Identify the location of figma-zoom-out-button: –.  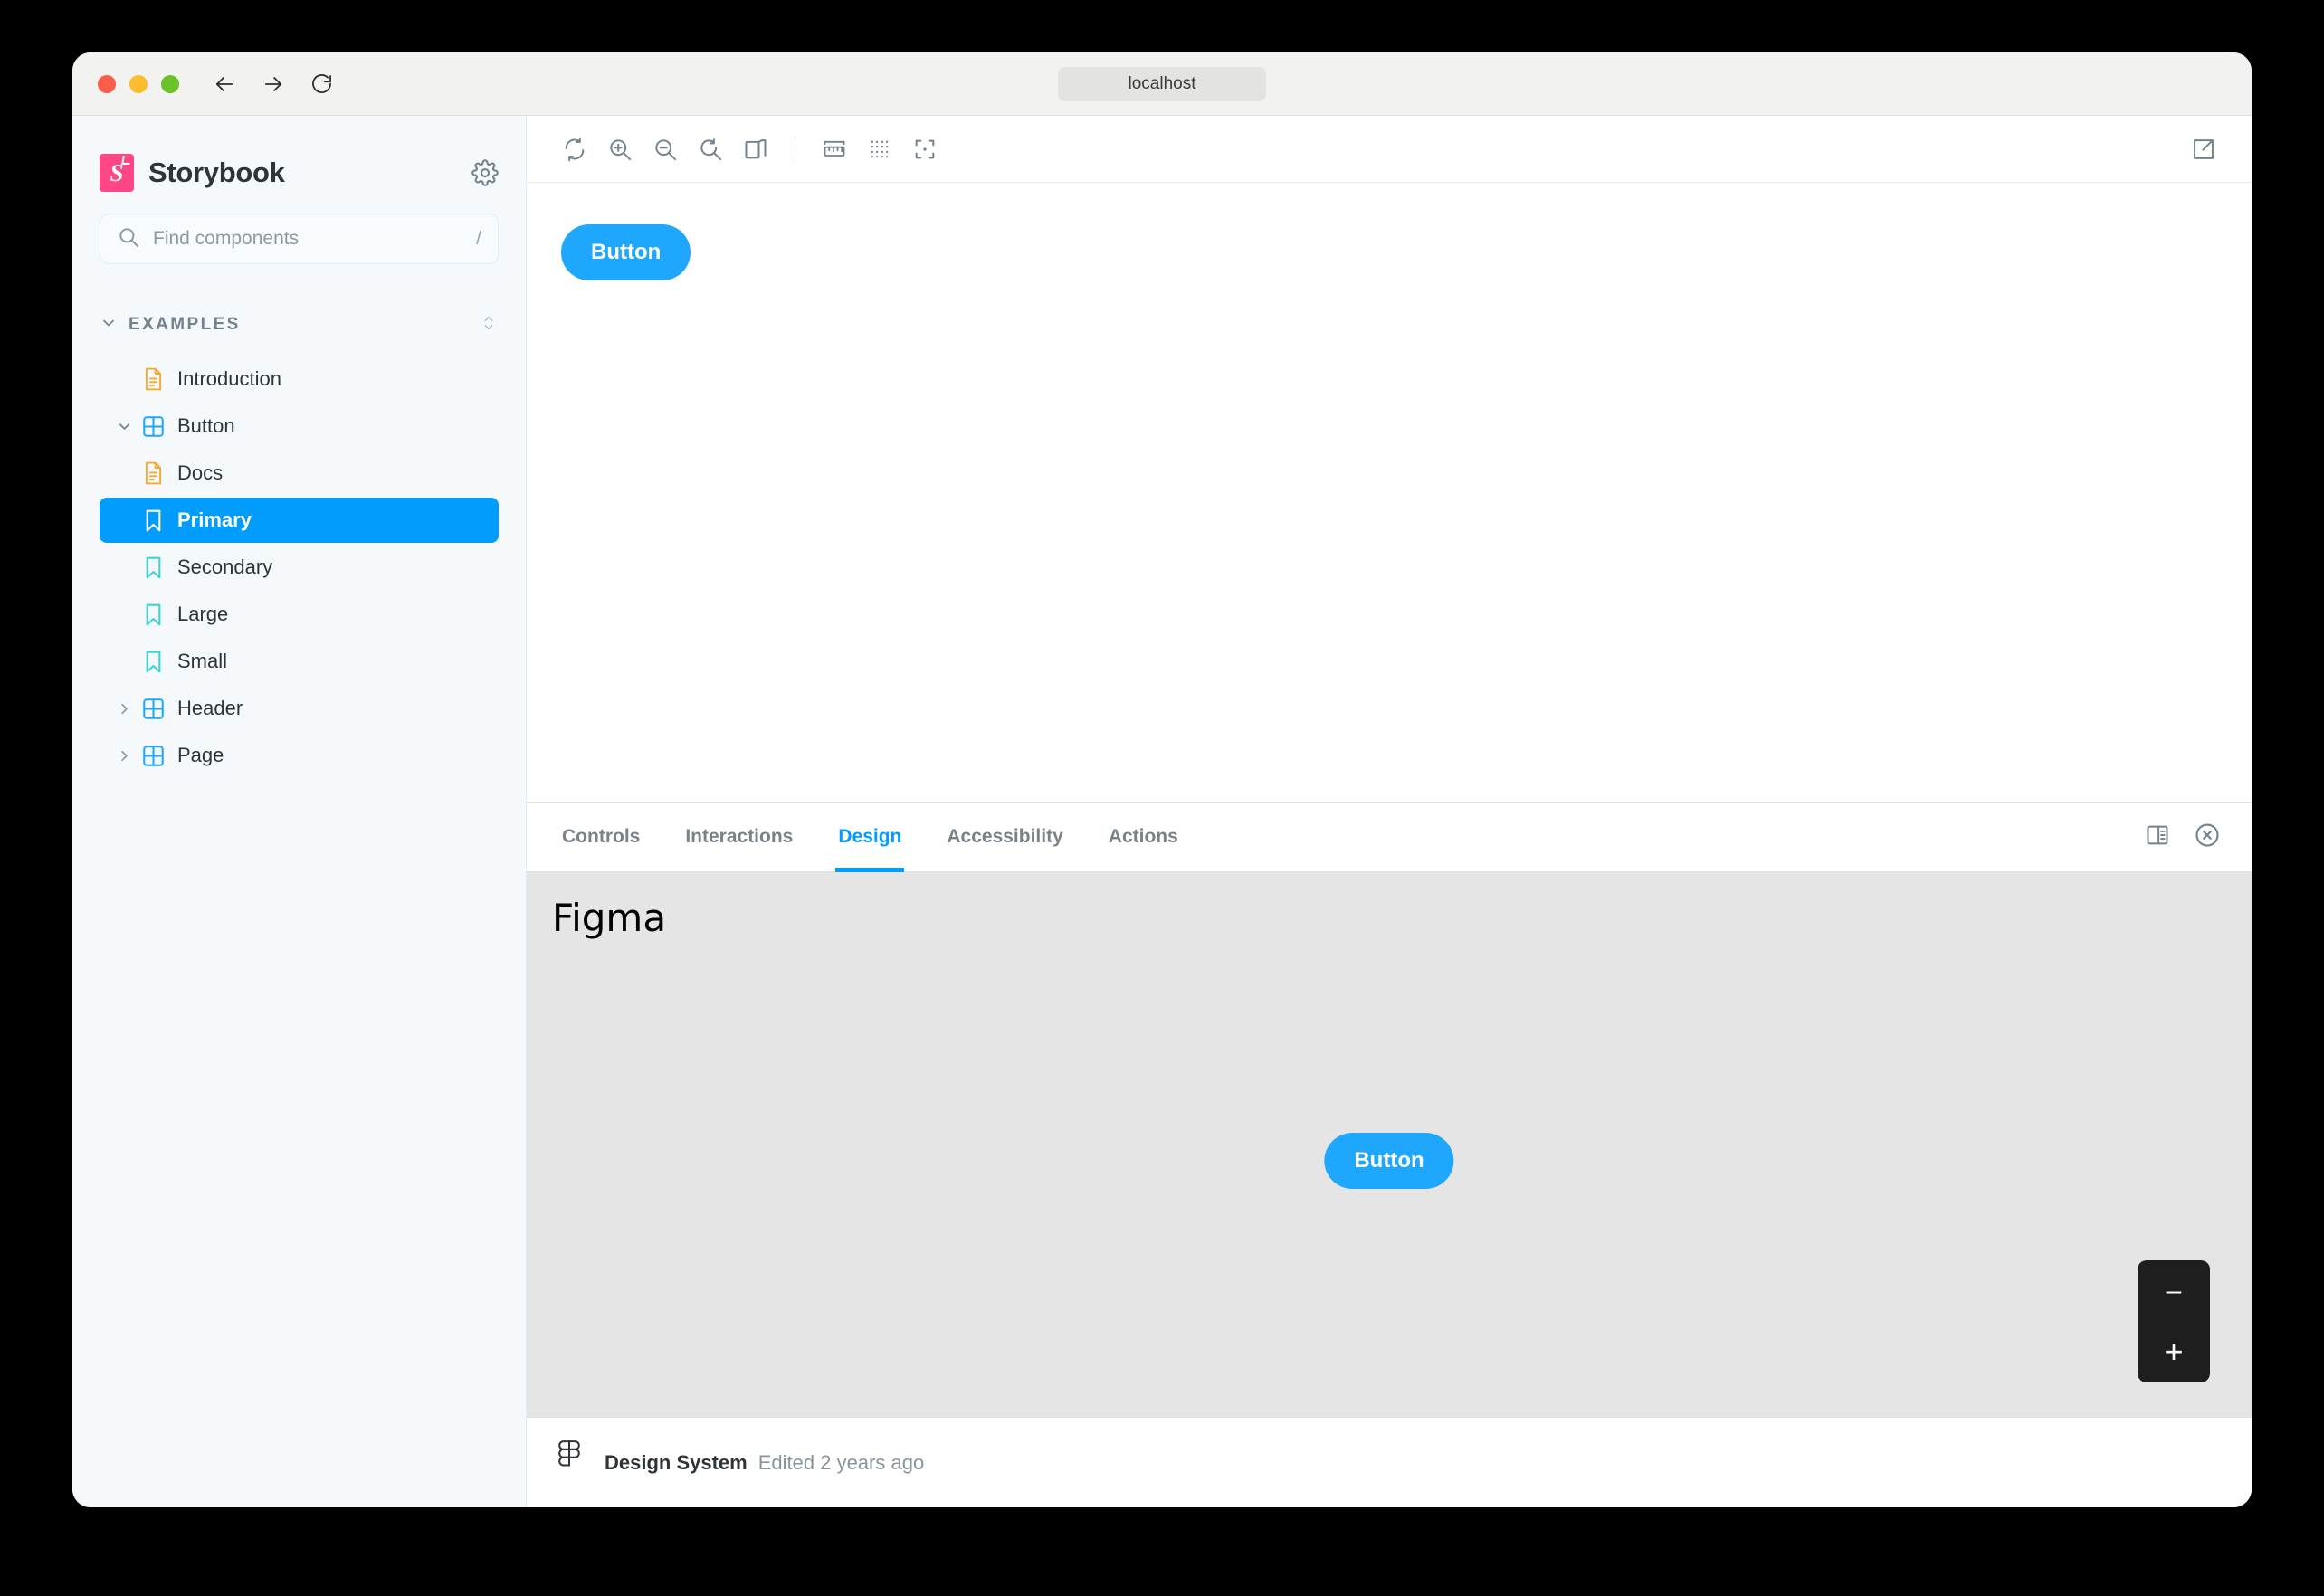
(2174, 1291).